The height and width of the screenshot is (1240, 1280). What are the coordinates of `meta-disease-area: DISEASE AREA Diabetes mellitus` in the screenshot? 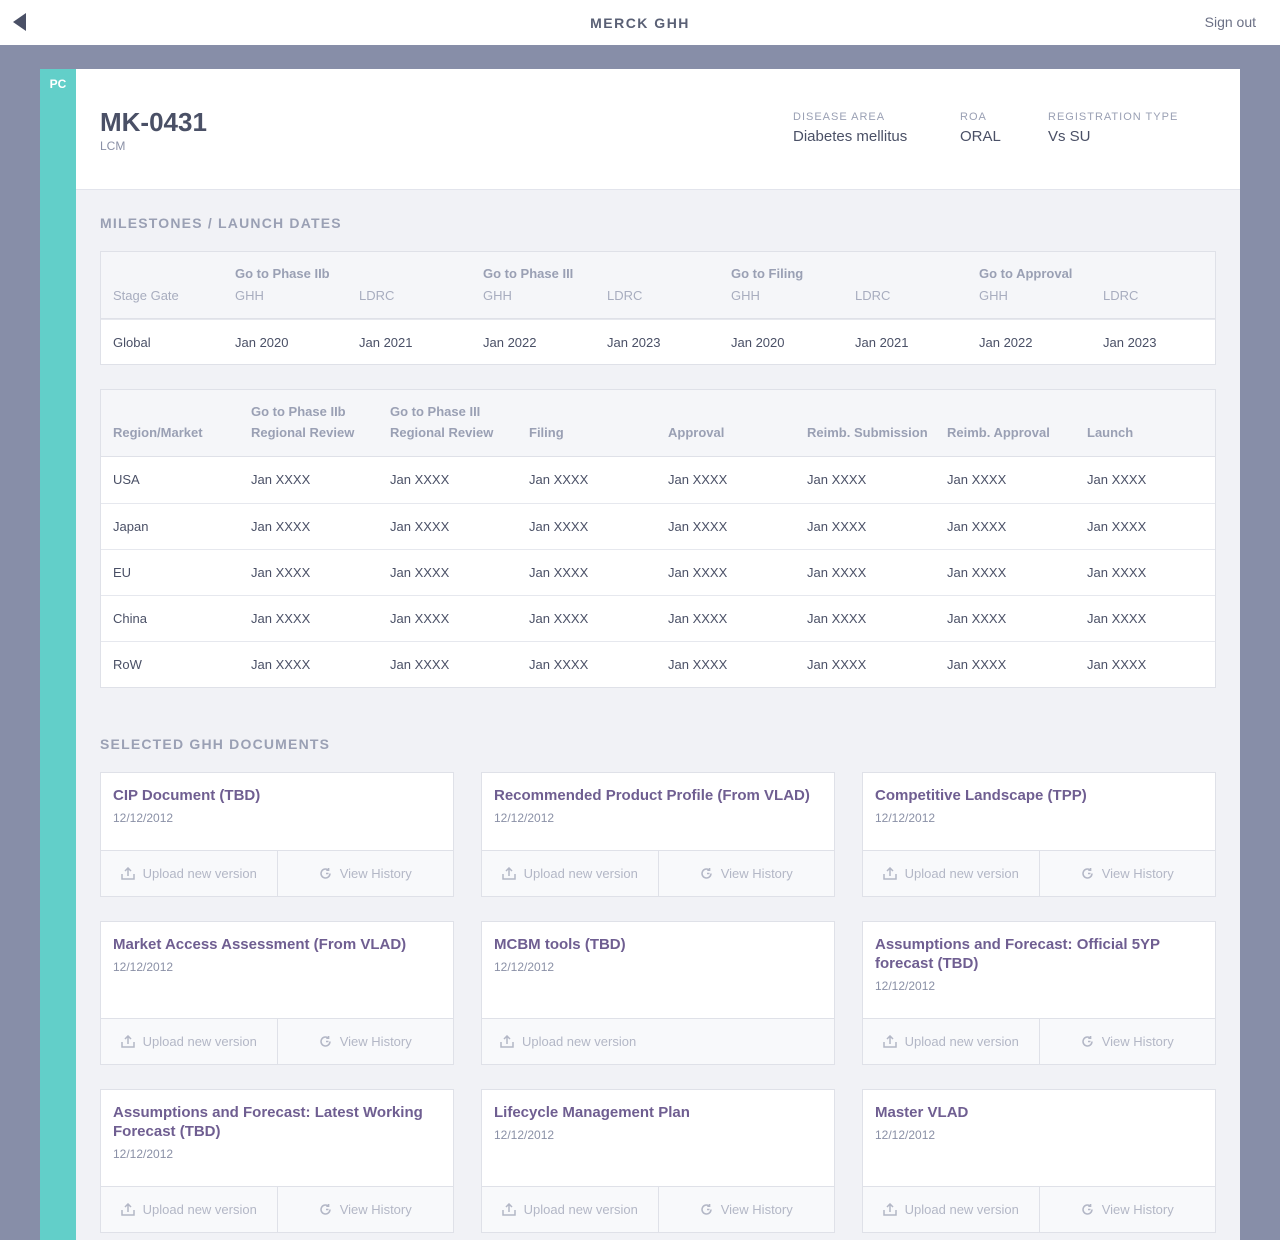 It's located at (850, 128).